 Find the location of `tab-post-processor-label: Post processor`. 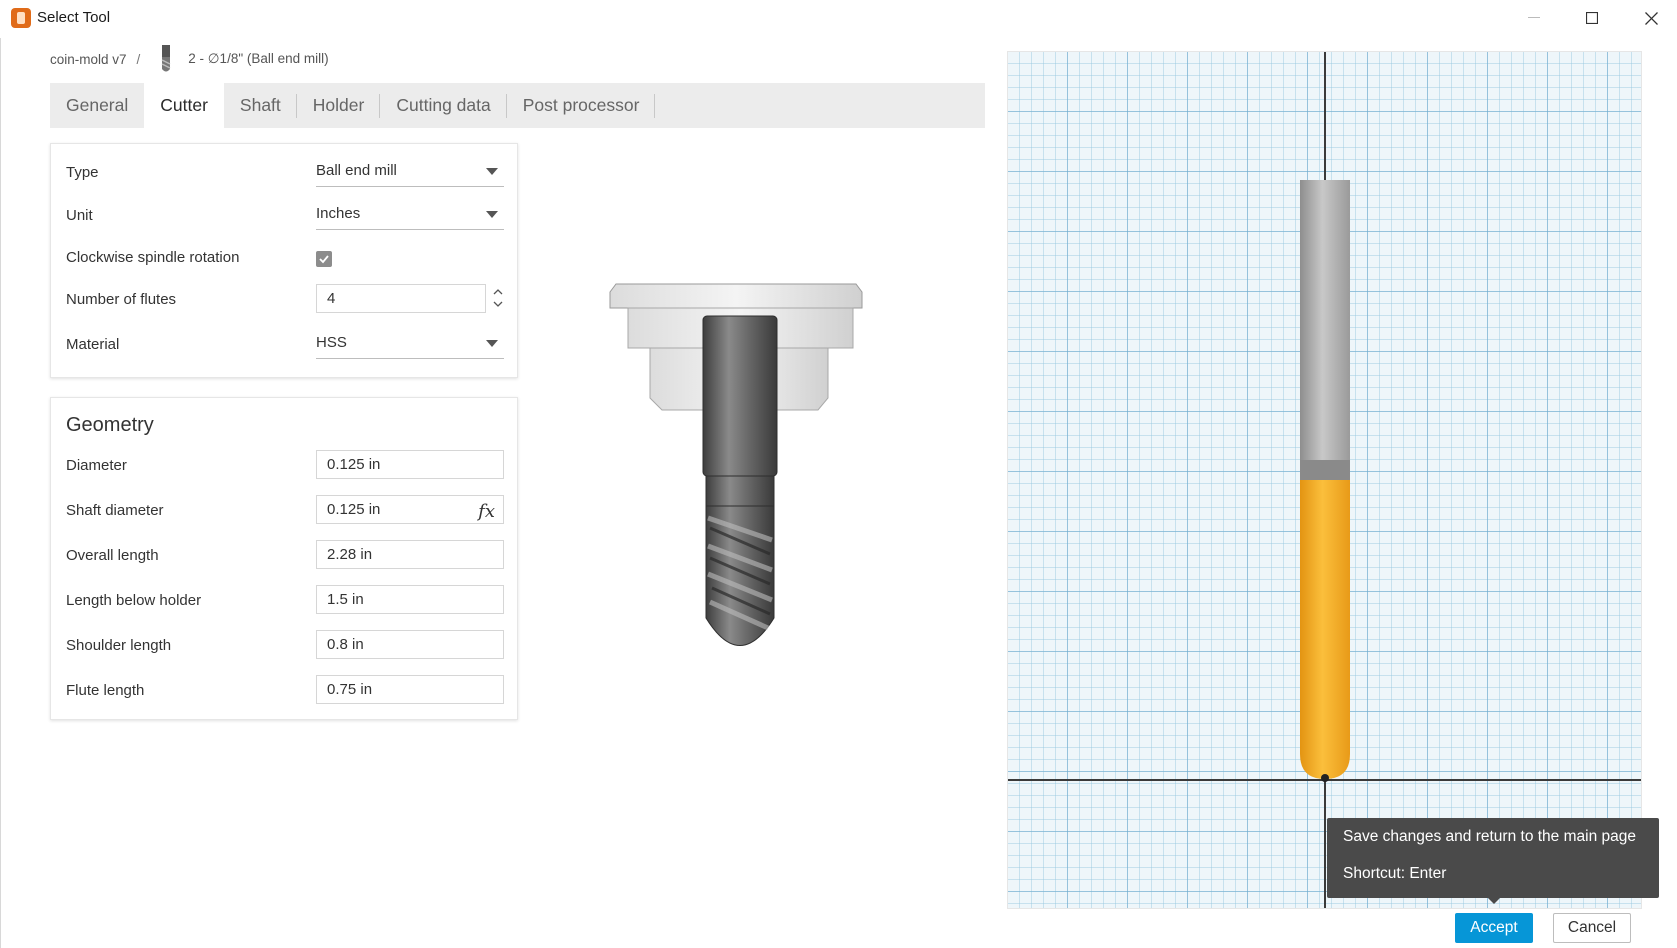

tab-post-processor-label: Post processor is located at coordinates (581, 105).